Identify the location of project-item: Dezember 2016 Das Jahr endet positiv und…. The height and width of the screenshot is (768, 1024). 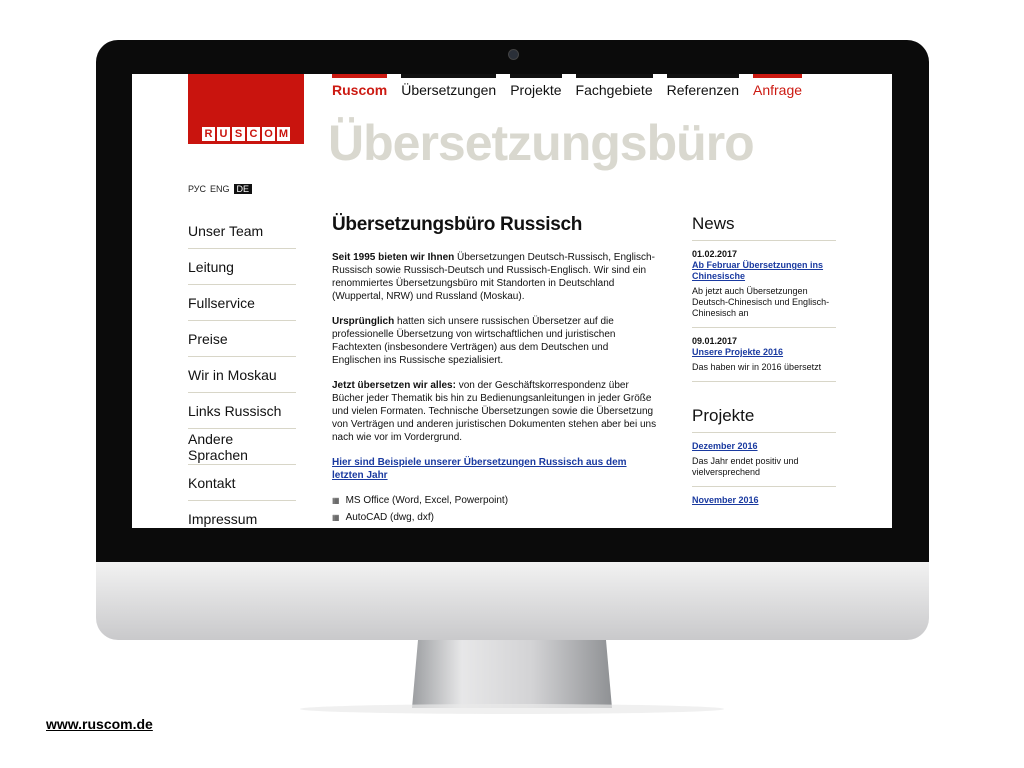
(764, 460).